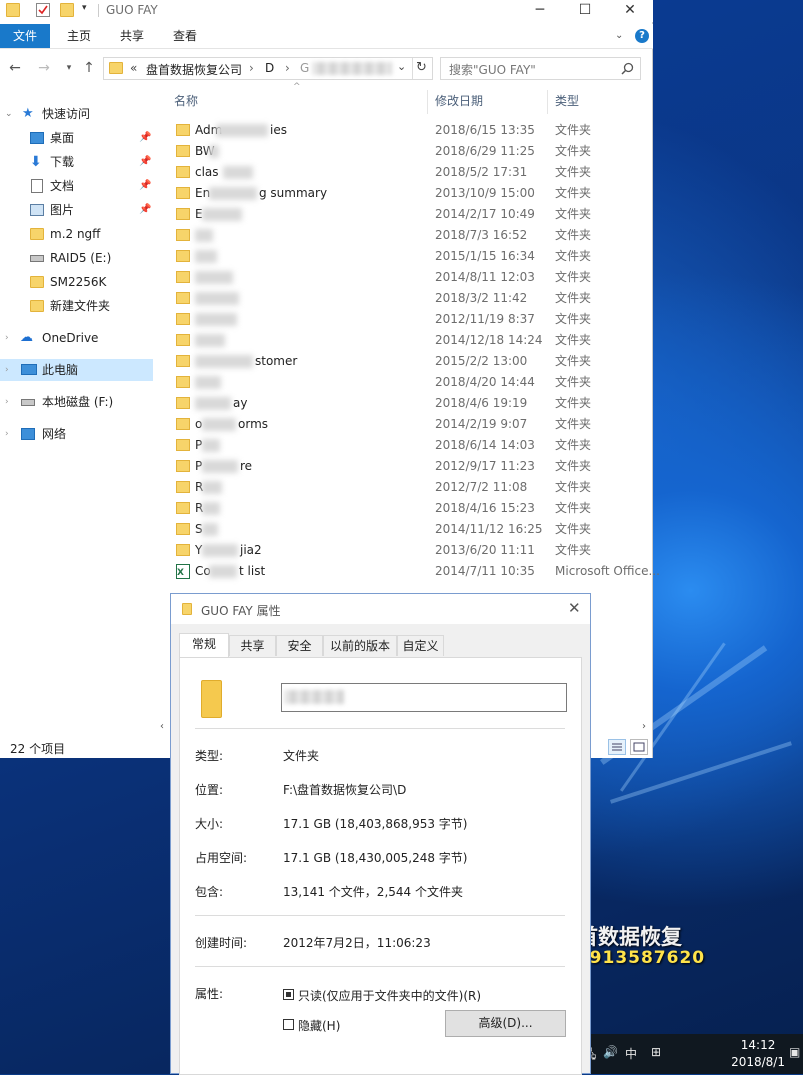 The height and width of the screenshot is (1075, 803). Describe the element at coordinates (76, 434) in the screenshot. I see `nav-network: › 网络` at that location.